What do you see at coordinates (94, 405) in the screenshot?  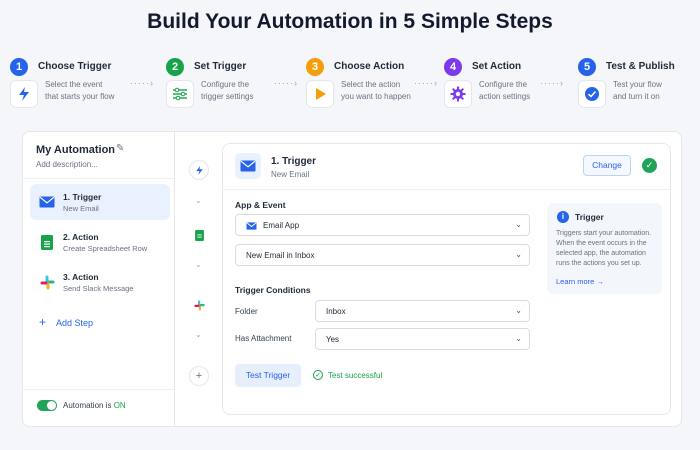 I see `toggle-label: Automation is ON` at bounding box center [94, 405].